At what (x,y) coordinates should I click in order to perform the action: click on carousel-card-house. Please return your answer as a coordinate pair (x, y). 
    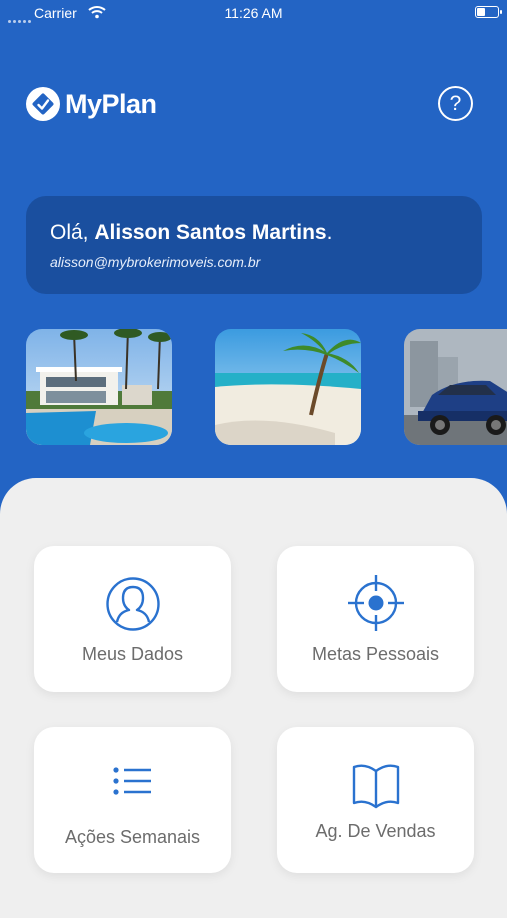
    Looking at the image, I should click on (99, 387).